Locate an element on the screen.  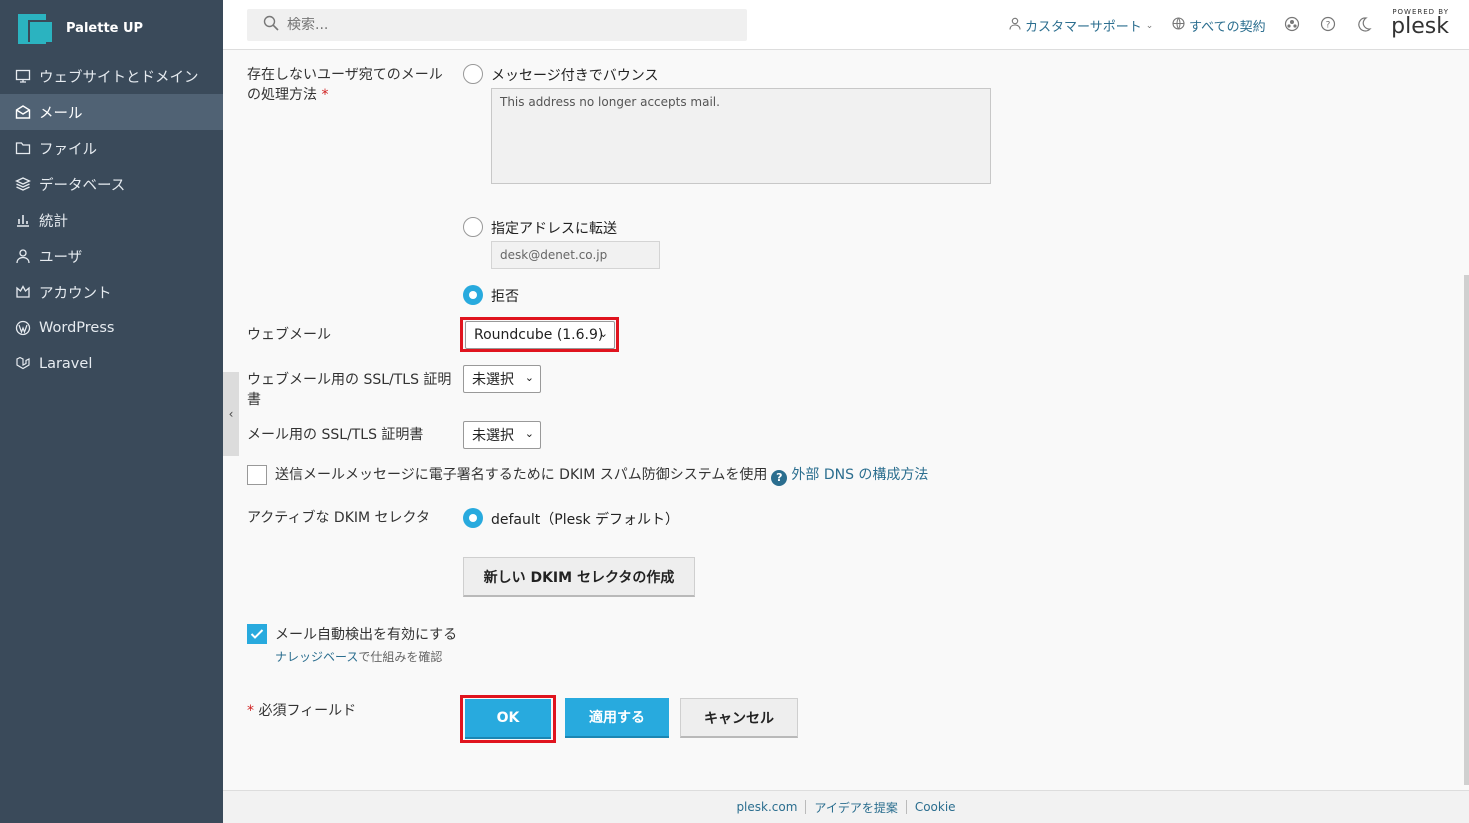
check-icon is located at coordinates (257, 634).